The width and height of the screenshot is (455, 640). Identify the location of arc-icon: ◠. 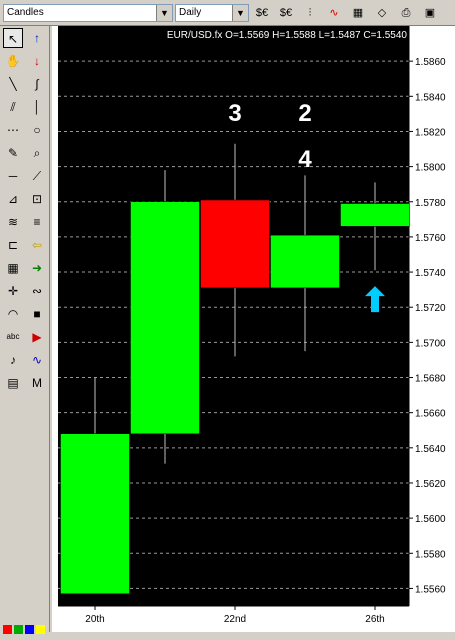
(13, 314).